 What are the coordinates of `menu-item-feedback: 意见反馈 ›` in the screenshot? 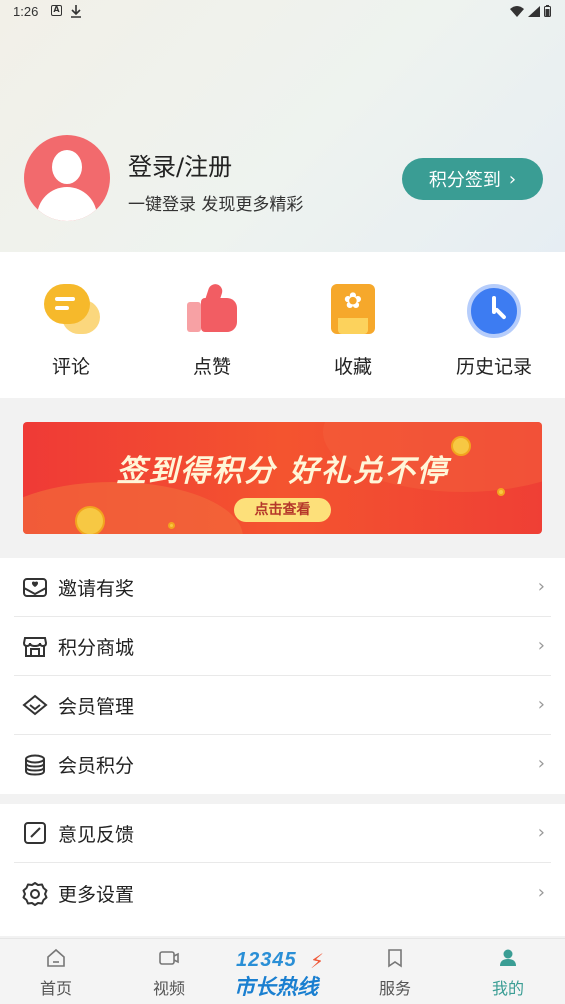 It's located at (282, 833).